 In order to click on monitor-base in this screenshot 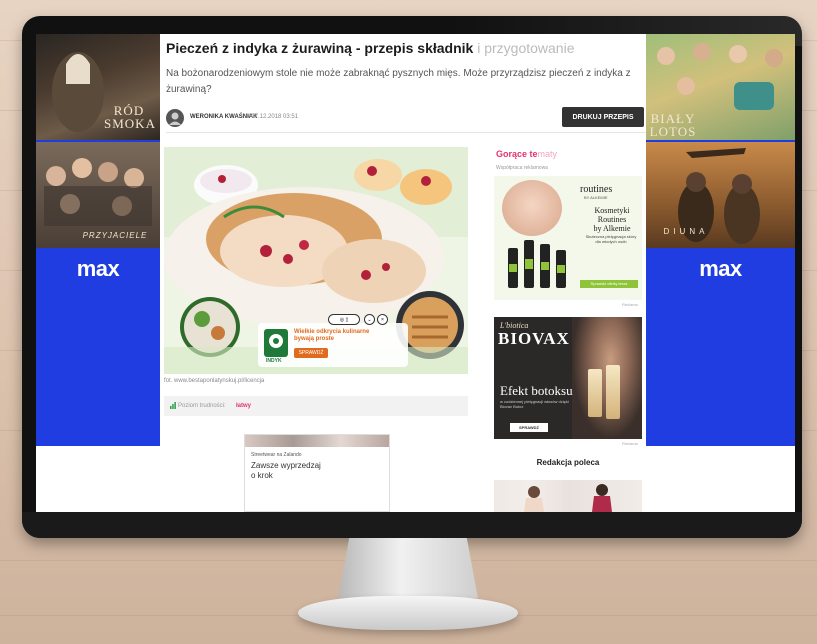, I will do `click(408, 613)`.